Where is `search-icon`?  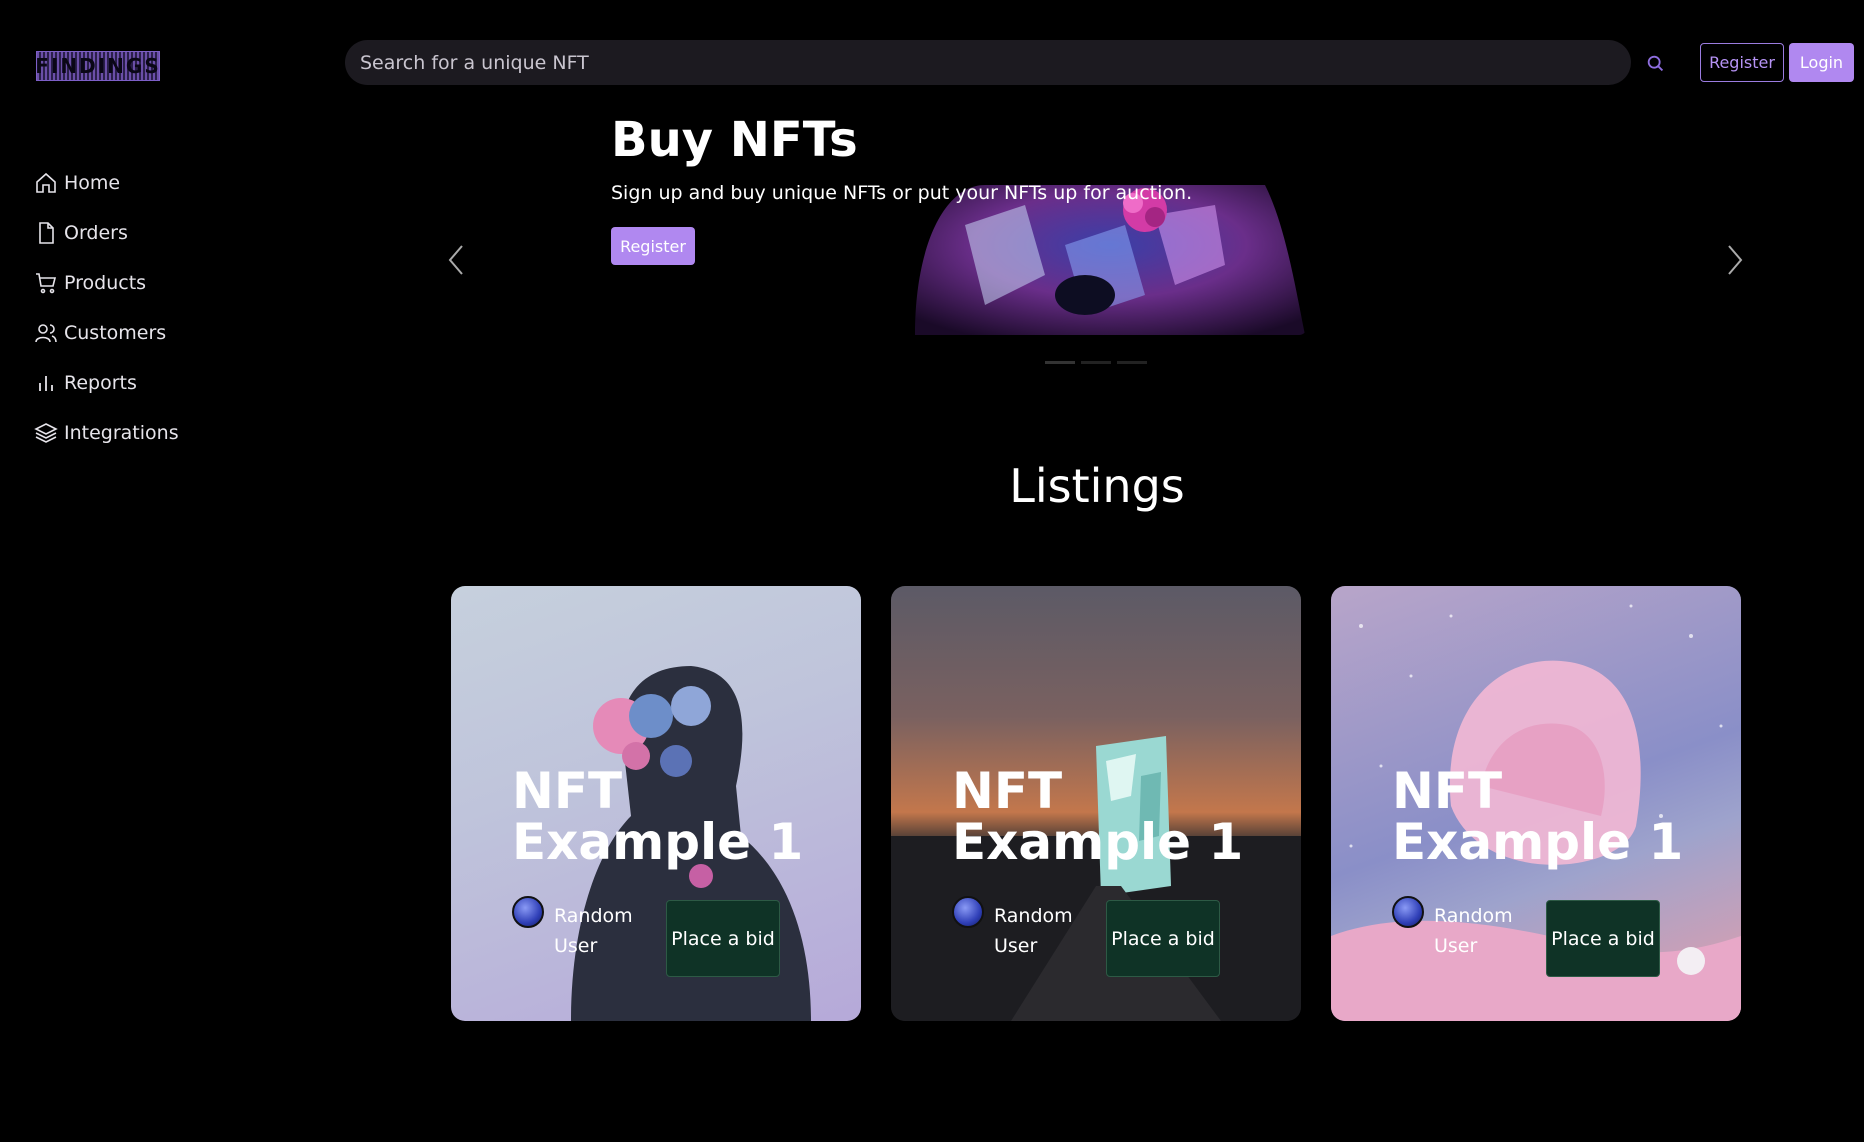 search-icon is located at coordinates (1656, 64).